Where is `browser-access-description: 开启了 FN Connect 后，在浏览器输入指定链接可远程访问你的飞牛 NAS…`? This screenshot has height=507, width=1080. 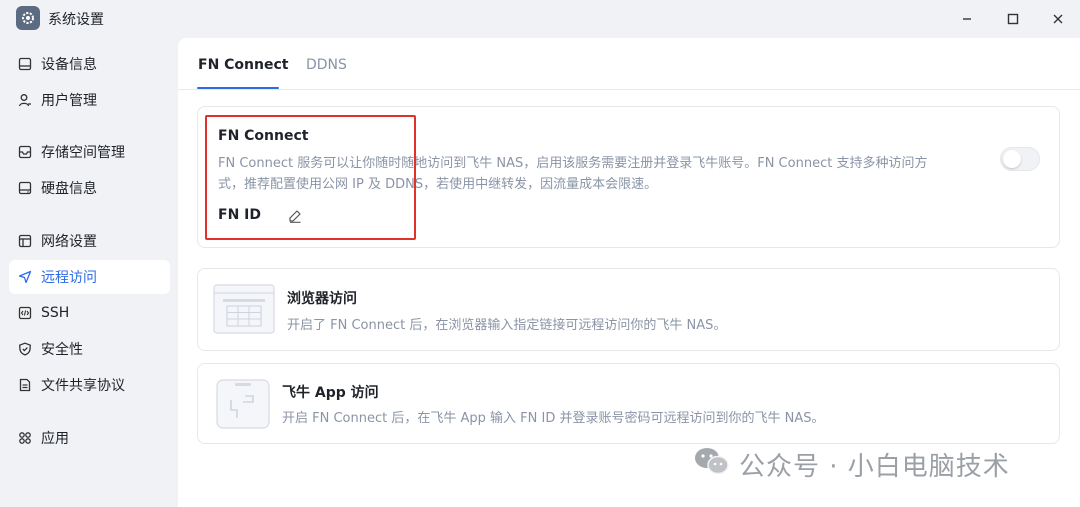 browser-access-description: 开启了 FN Connect 后，在浏览器输入指定链接可远程访问你的飞牛 NAS… is located at coordinates (507, 325).